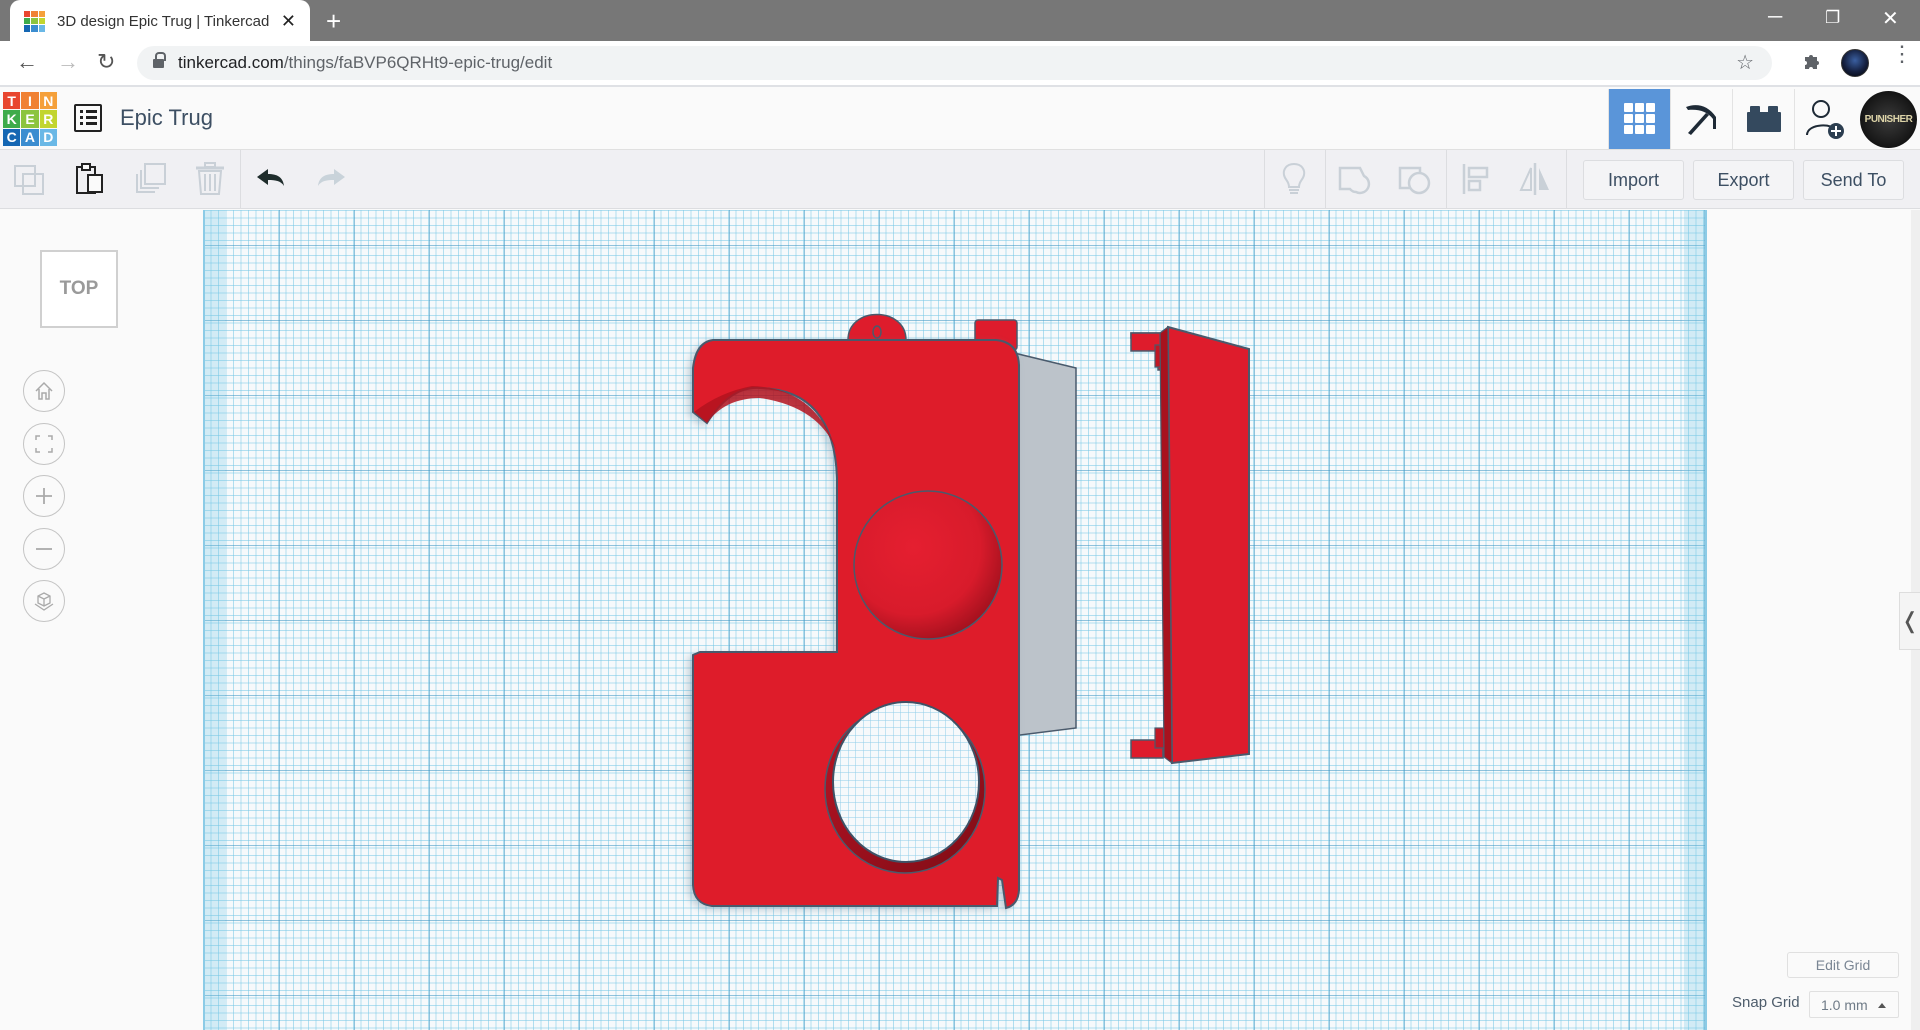 The image size is (1920, 1030). I want to click on extensions-puzzle-icon, so click(1812, 63).